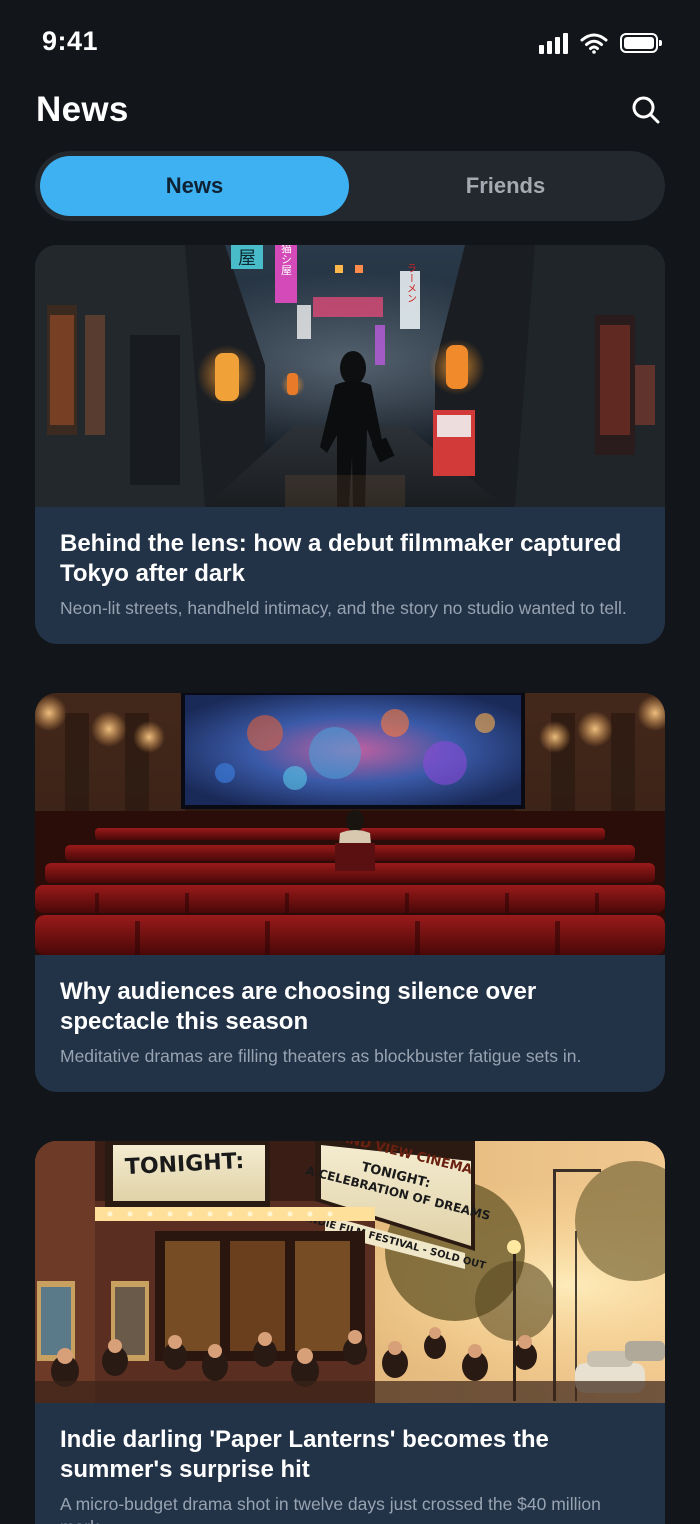  What do you see at coordinates (82, 109) in the screenshot?
I see `page-title: News` at bounding box center [82, 109].